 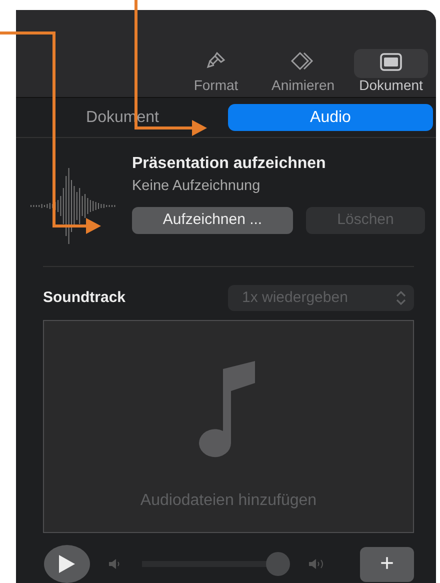 What do you see at coordinates (229, 164) in the screenshot?
I see `recording-title: Präsentation aufzeichnen` at bounding box center [229, 164].